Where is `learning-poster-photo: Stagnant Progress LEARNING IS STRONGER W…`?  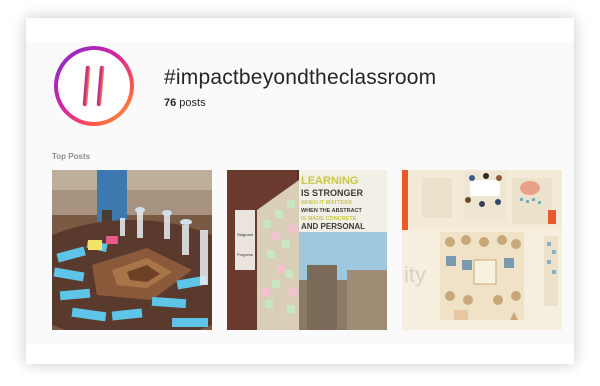 learning-poster-photo: Stagnant Progress LEARNING IS STRONGER W… is located at coordinates (307, 250).